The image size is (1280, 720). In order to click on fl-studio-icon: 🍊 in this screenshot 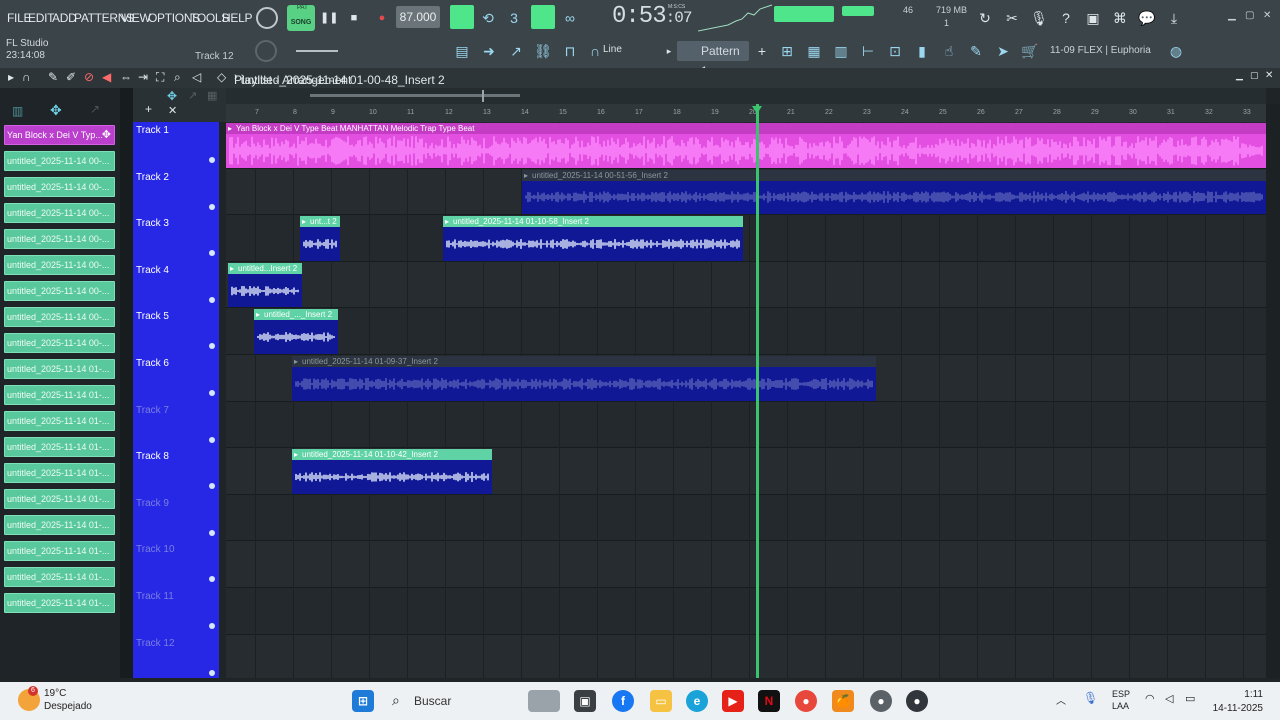, I will do `click(843, 701)`.